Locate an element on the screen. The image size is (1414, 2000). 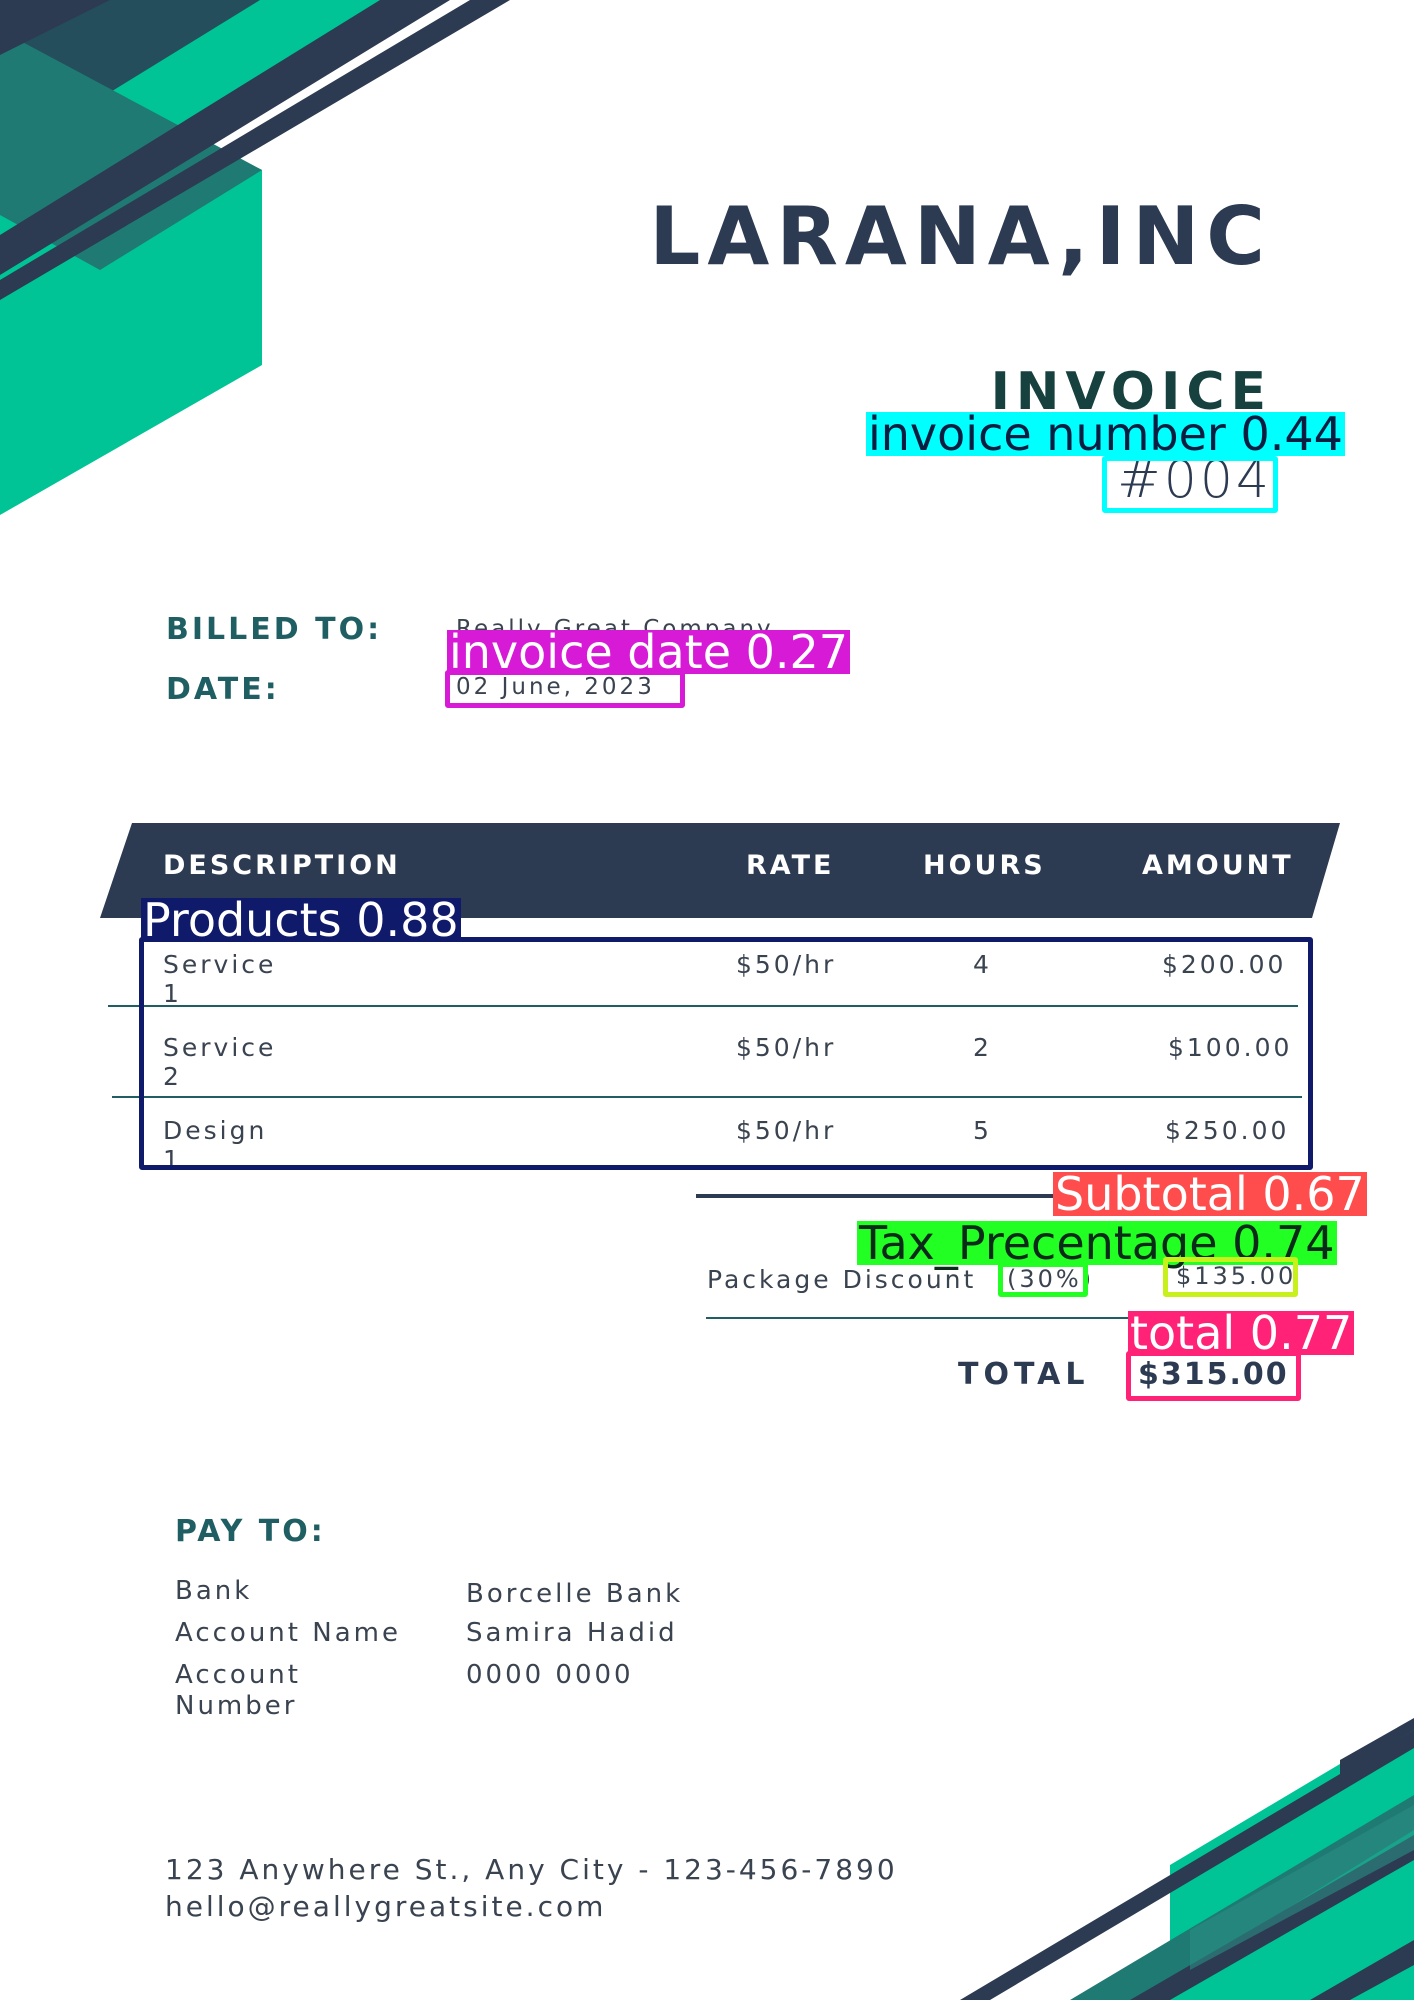
account-number-label-line2: Number is located at coordinates (236, 1706).